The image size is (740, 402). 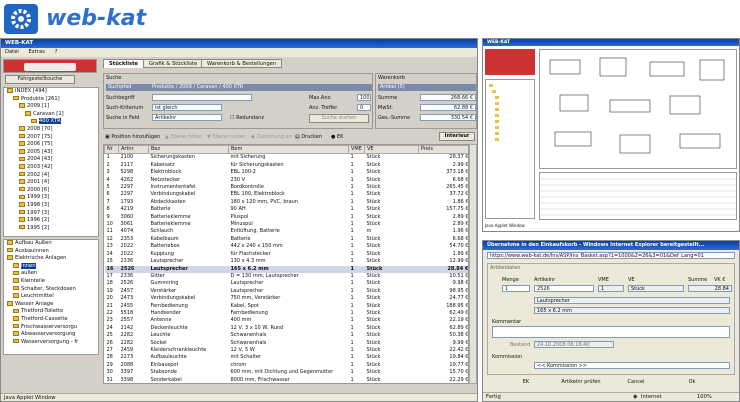 What do you see at coordinates (51, 320) in the screenshot?
I see `tree-item: Thetford-Cassette` at bounding box center [51, 320].